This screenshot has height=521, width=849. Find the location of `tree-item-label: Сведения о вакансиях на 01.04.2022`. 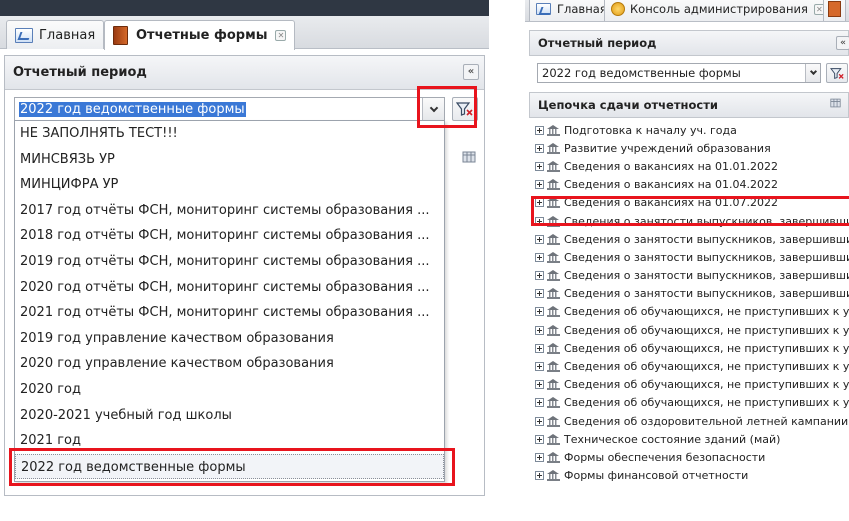

tree-item-label: Сведения о вакансиях на 01.04.2022 is located at coordinates (671, 185).